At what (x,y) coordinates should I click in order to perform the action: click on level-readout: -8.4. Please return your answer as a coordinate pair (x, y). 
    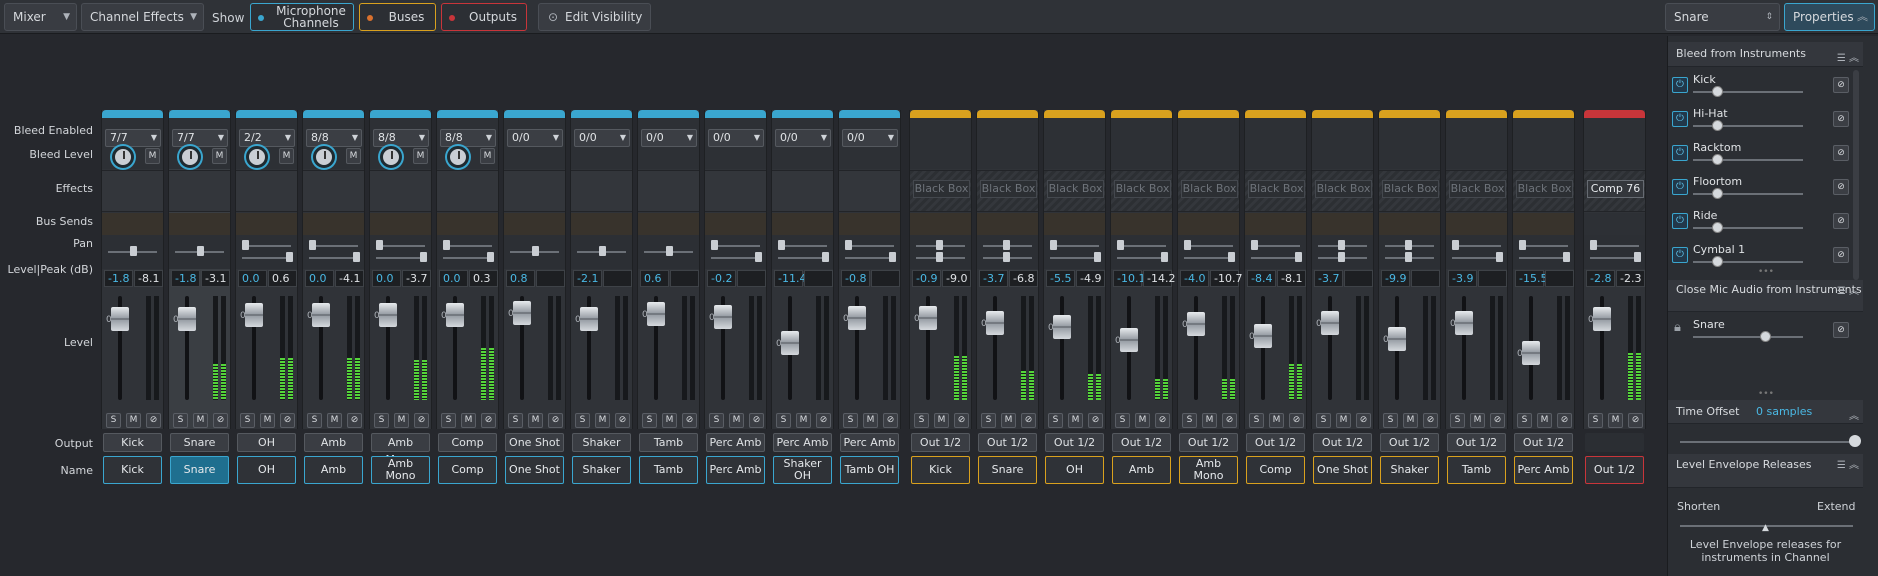
    Looking at the image, I should click on (1261, 278).